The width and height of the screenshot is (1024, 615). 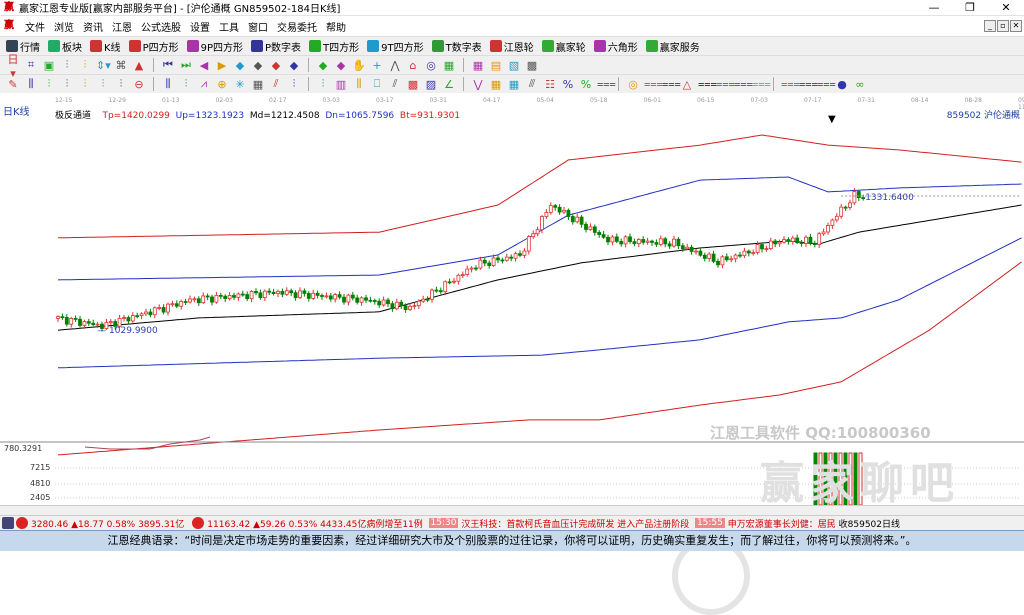 I want to click on tool-icon: 日▾, so click(x=13, y=65).